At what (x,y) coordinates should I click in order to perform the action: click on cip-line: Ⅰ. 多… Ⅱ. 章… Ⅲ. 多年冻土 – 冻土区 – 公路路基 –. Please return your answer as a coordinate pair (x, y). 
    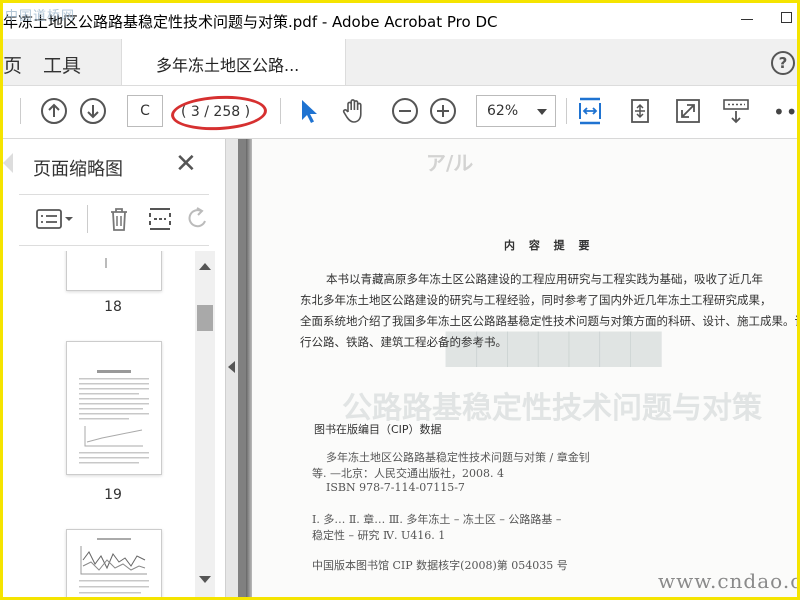
    Looking at the image, I should click on (437, 519).